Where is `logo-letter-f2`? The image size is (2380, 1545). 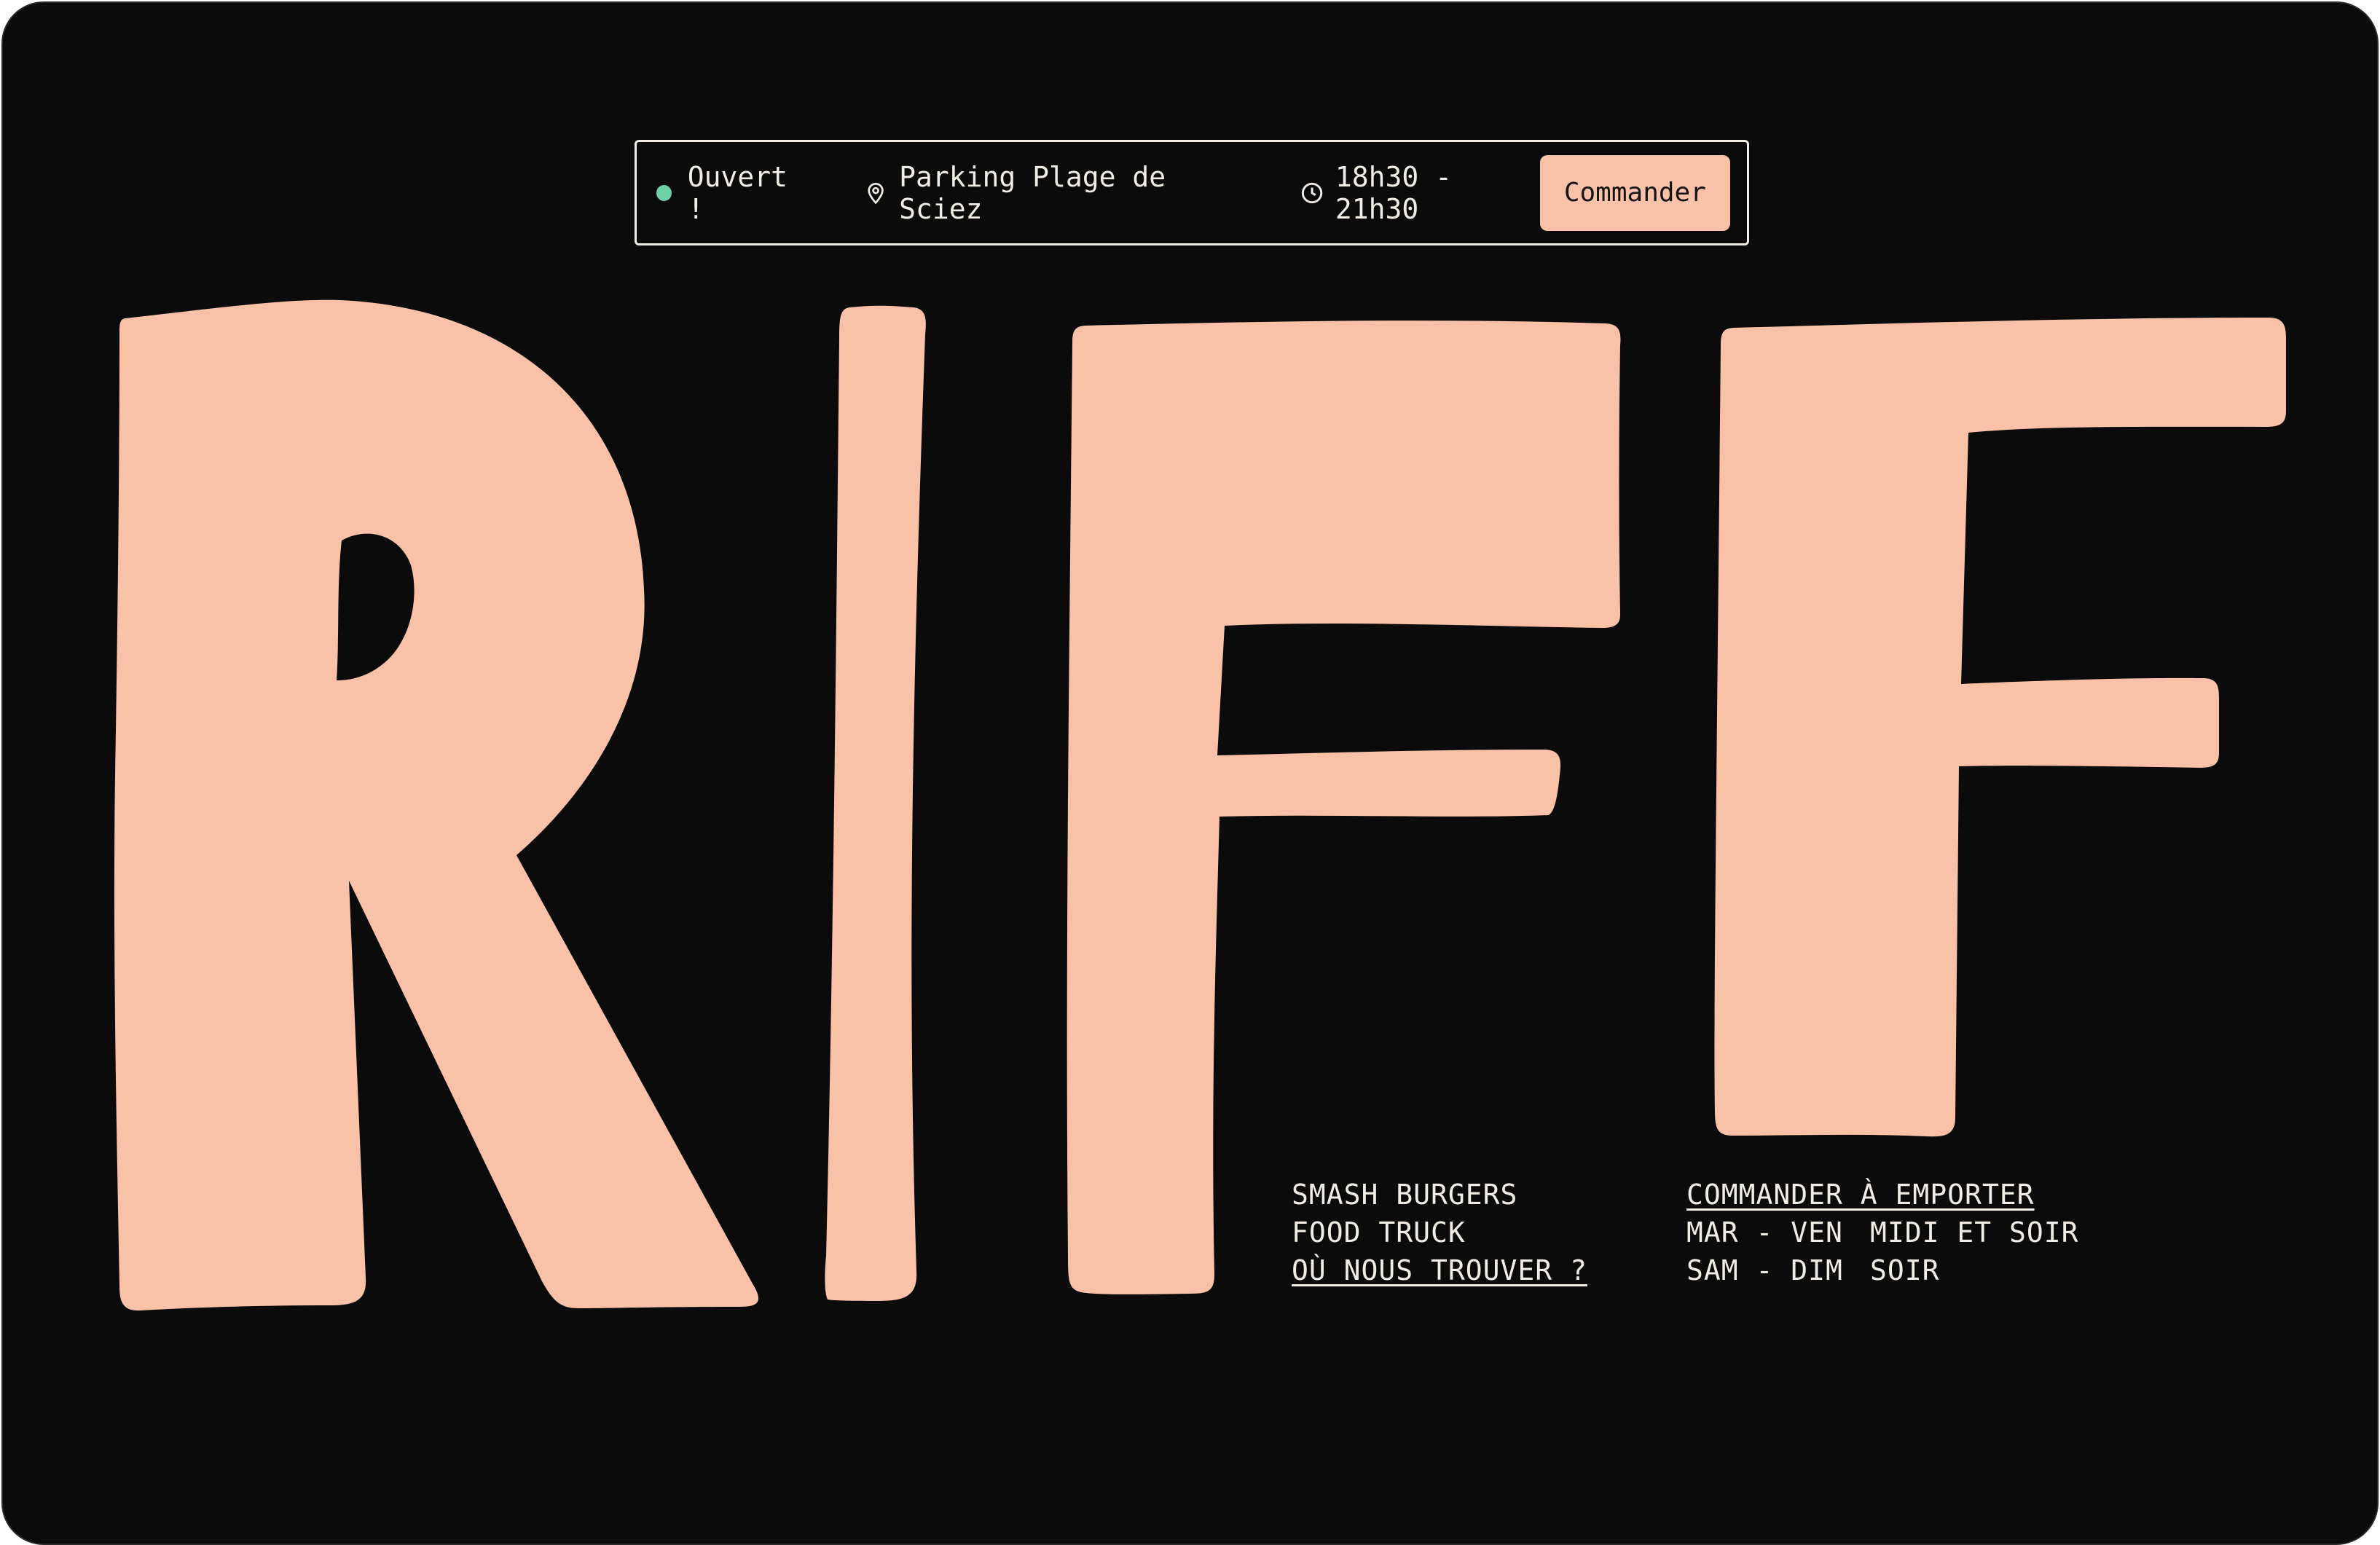
logo-letter-f2 is located at coordinates (2000, 727).